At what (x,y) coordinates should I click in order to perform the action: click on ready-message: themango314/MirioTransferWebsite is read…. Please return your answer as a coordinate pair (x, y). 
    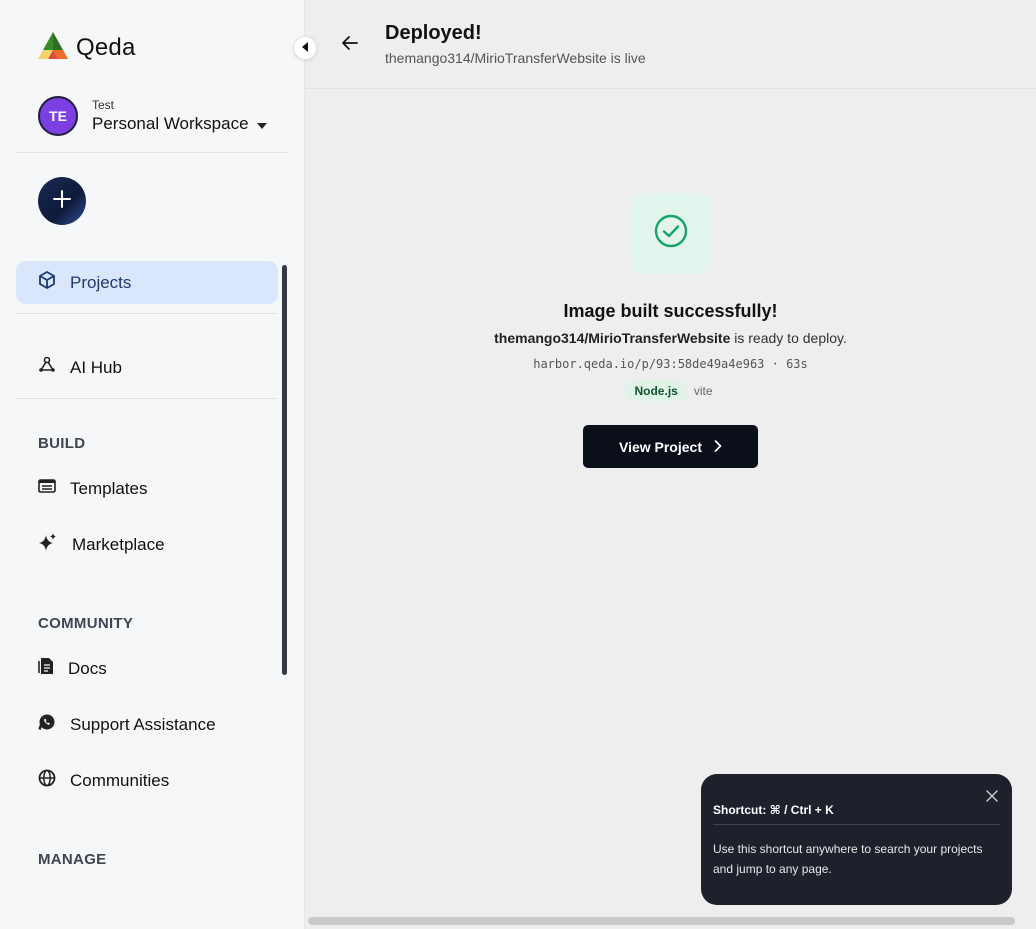
    Looking at the image, I should click on (670, 338).